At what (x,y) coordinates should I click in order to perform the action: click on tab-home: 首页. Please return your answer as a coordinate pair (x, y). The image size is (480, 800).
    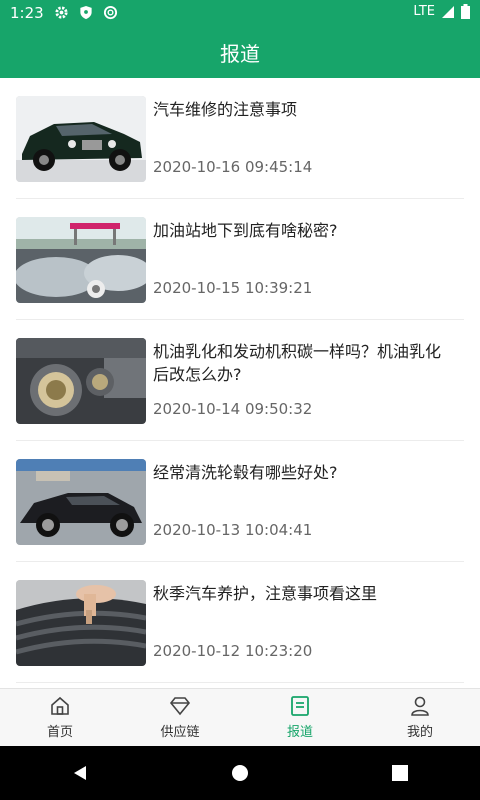
    Looking at the image, I should click on (60, 718).